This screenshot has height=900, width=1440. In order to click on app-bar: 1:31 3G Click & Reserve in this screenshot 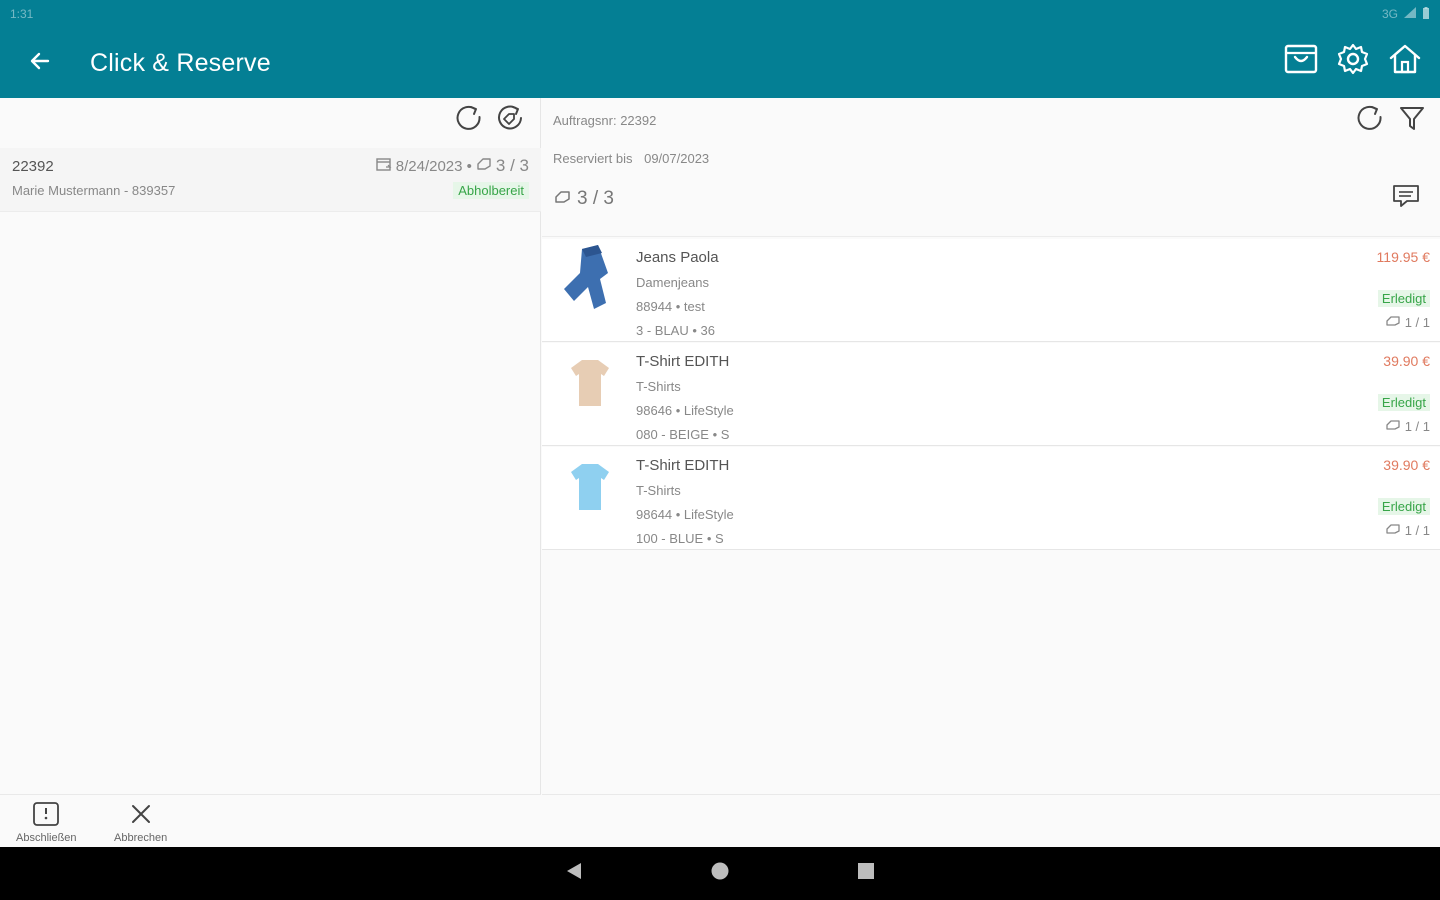, I will do `click(720, 49)`.